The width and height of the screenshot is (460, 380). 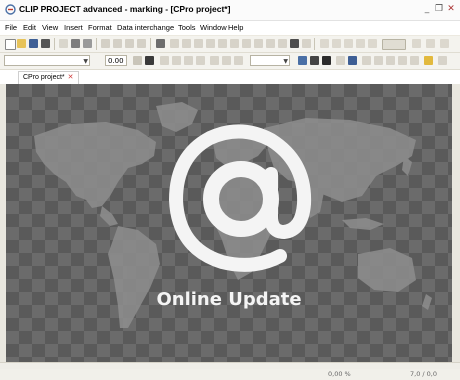 What do you see at coordinates (174, 43) in the screenshot?
I see `align-left-icon` at bounding box center [174, 43].